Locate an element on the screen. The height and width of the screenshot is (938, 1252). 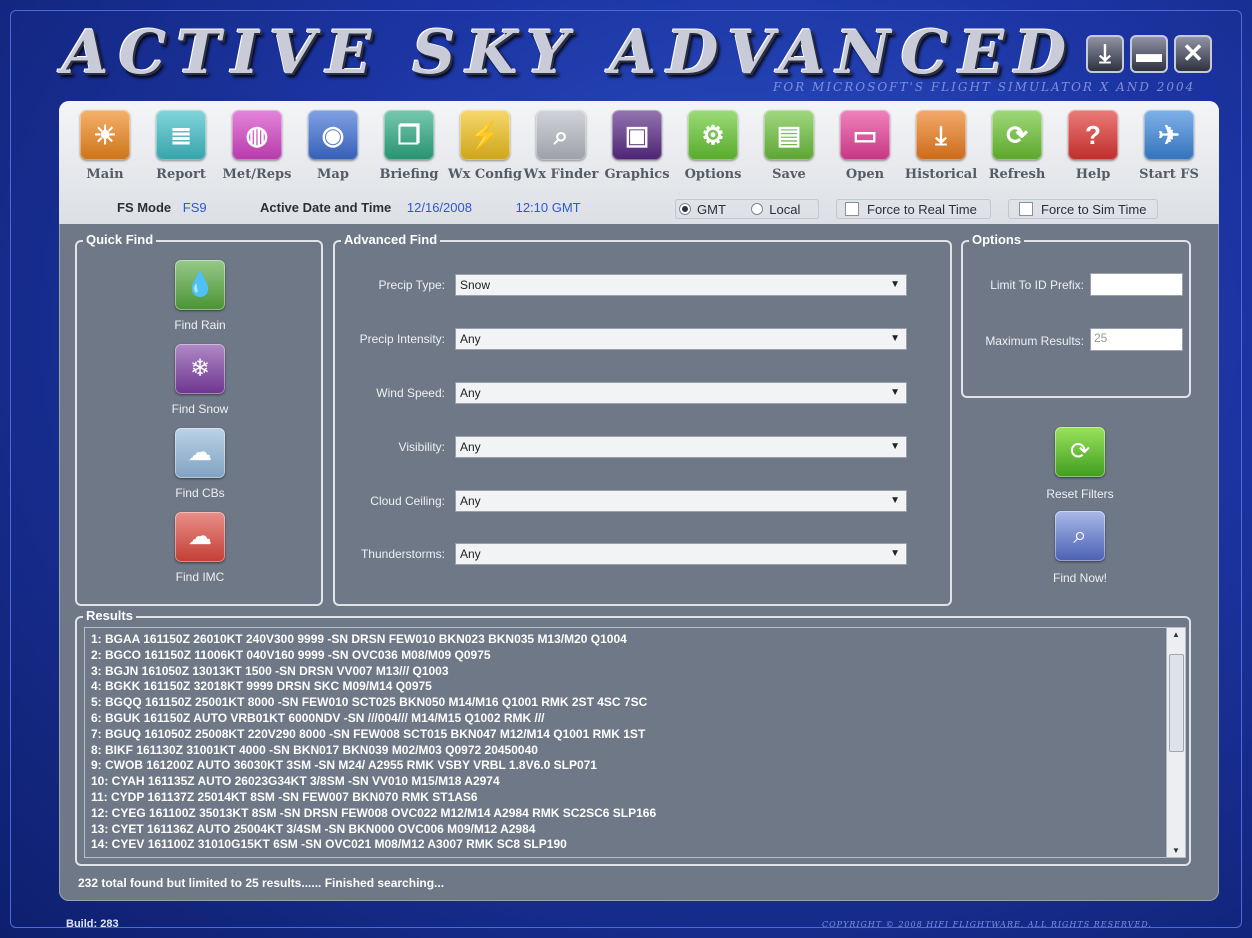
toolbar-button-help: ? Help is located at coordinates (1093, 150).